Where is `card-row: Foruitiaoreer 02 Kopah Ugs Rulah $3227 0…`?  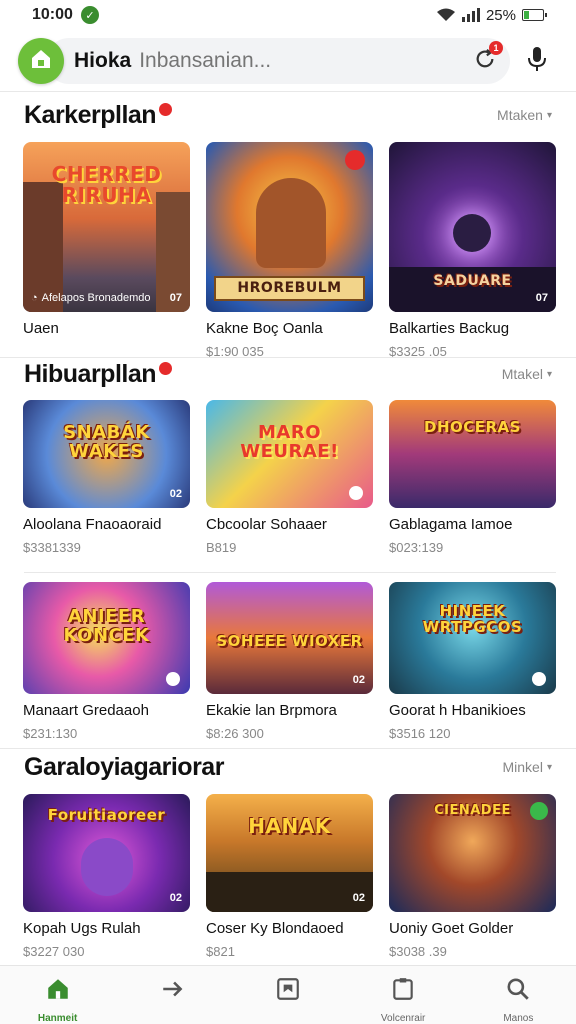 card-row: Foruitiaoreer 02 Kopah Ugs Rulah $3227 0… is located at coordinates (289, 876).